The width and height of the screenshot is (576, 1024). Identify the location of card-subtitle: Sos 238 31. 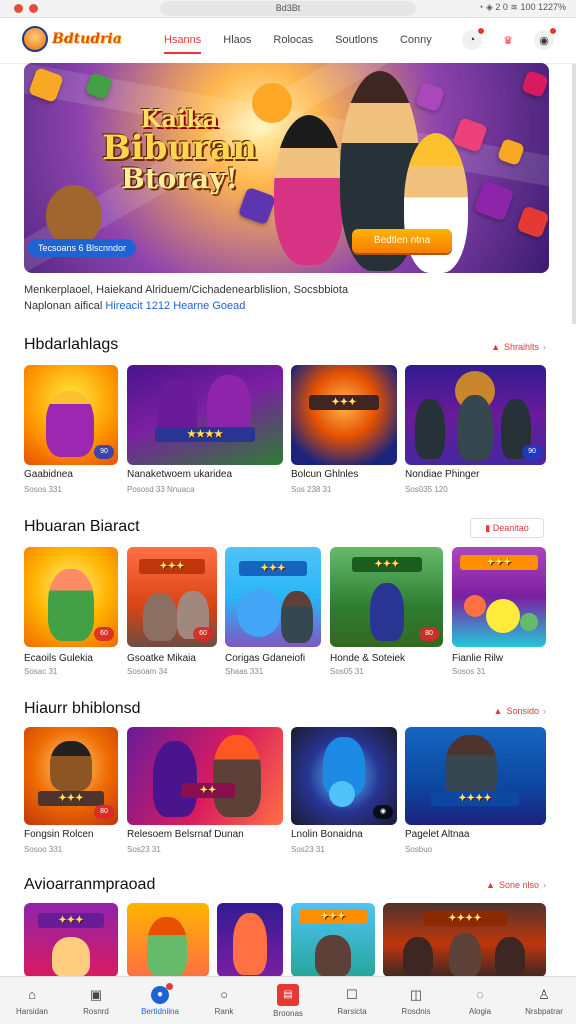
(311, 489).